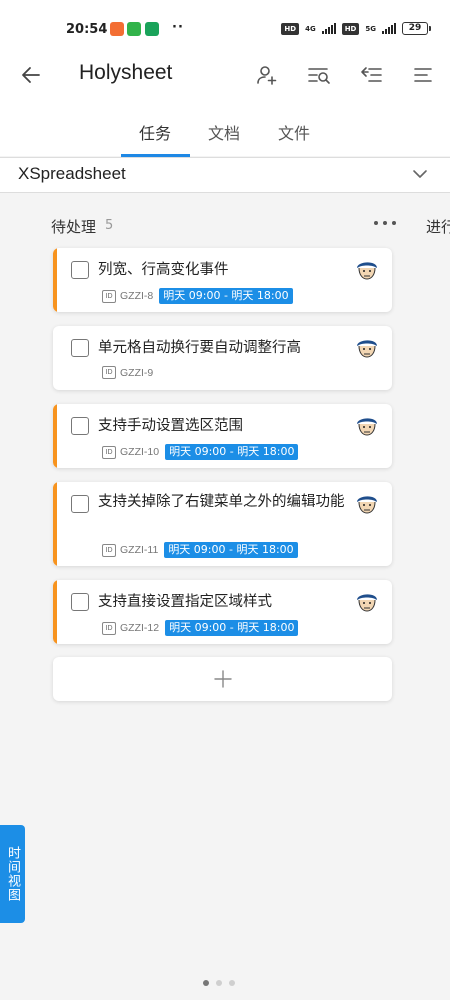 The width and height of the screenshot is (450, 1000). Describe the element at coordinates (72, 173) in the screenshot. I see `project-name: XSpreadsheet` at that location.